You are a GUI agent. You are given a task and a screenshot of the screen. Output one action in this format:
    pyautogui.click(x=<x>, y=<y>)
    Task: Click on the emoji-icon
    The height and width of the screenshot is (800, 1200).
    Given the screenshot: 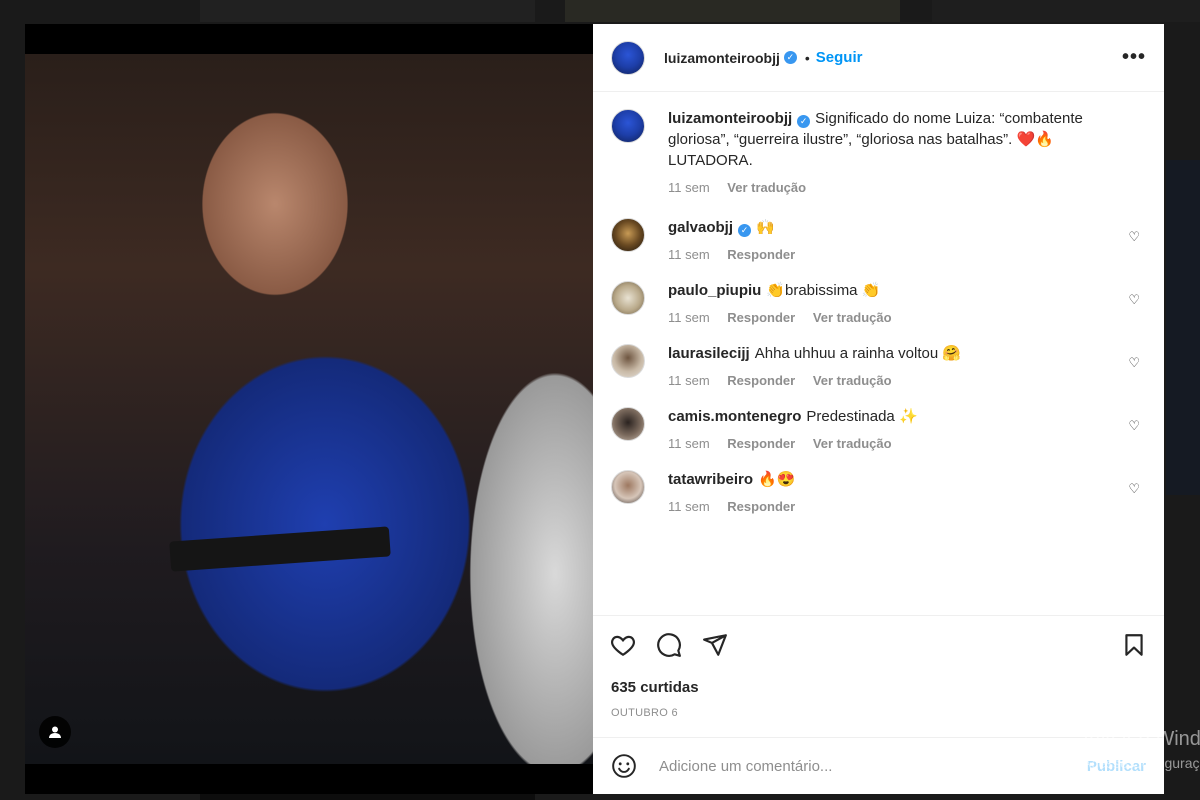 What is the action you would take?
    pyautogui.click(x=624, y=766)
    